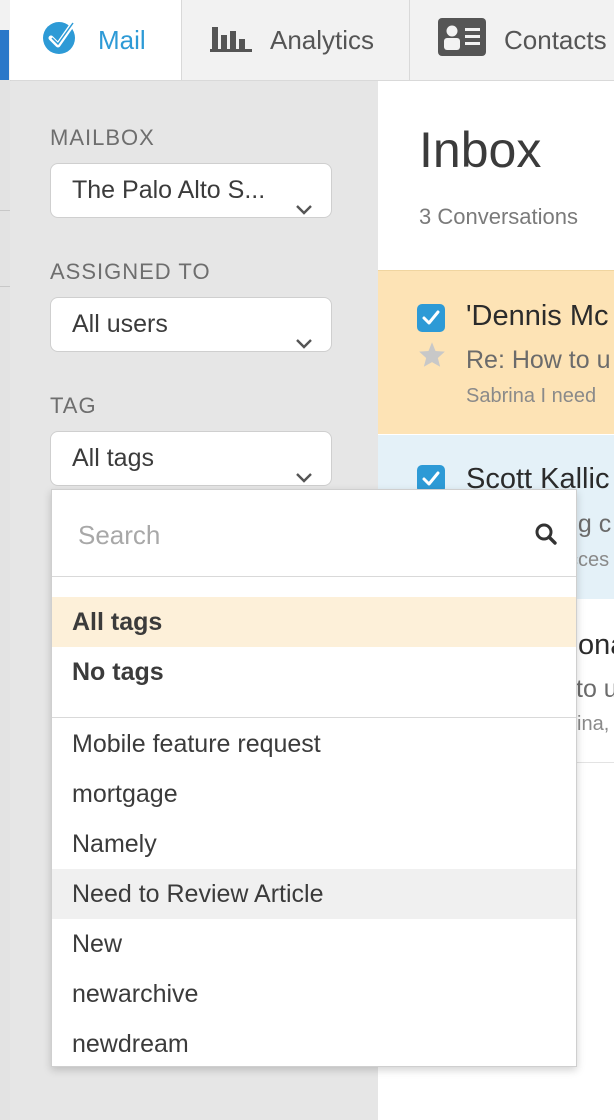  Describe the element at coordinates (593, 724) in the screenshot. I see `conversation-preview: ina,` at that location.